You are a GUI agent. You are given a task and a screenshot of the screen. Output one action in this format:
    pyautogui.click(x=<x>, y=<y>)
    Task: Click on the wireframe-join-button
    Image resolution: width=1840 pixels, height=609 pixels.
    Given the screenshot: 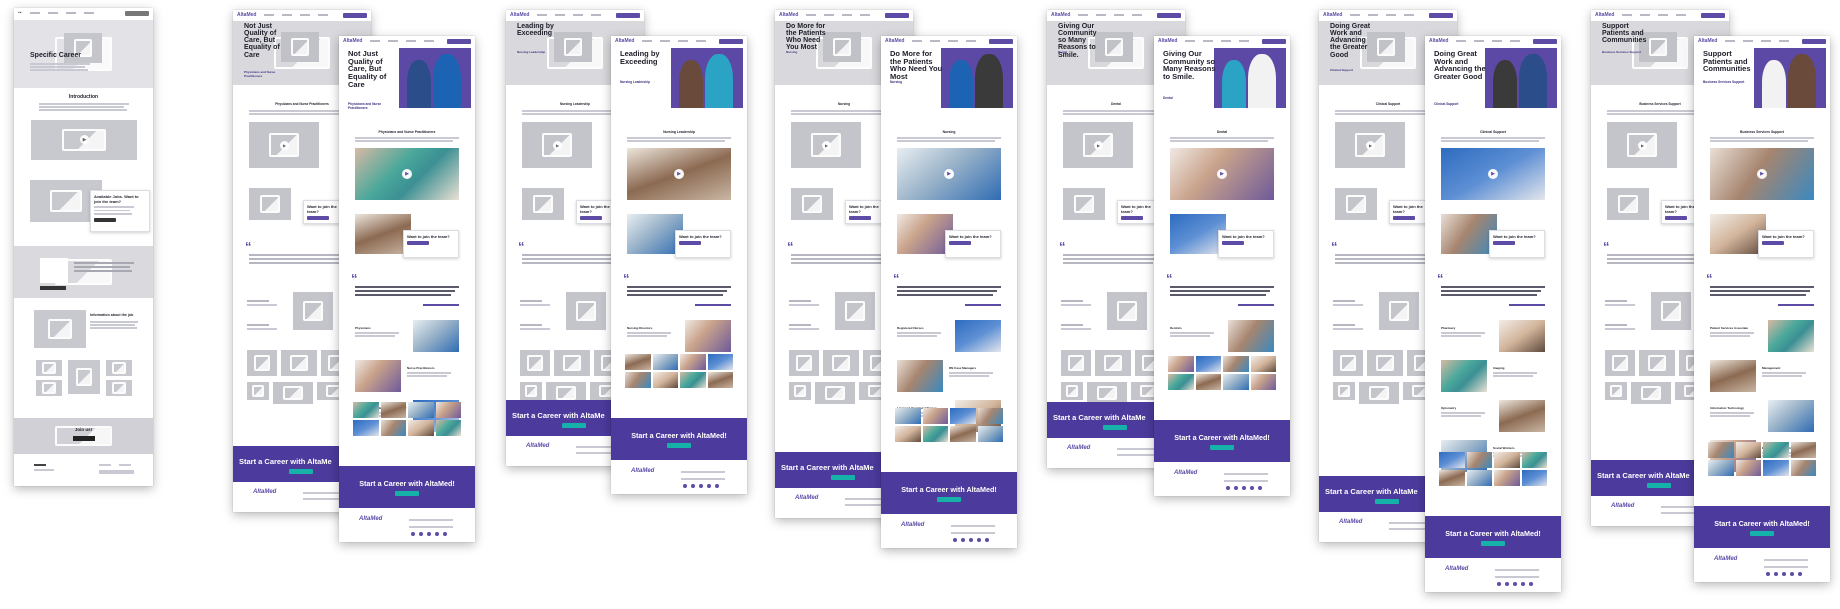 What is the action you would take?
    pyautogui.click(x=84, y=438)
    